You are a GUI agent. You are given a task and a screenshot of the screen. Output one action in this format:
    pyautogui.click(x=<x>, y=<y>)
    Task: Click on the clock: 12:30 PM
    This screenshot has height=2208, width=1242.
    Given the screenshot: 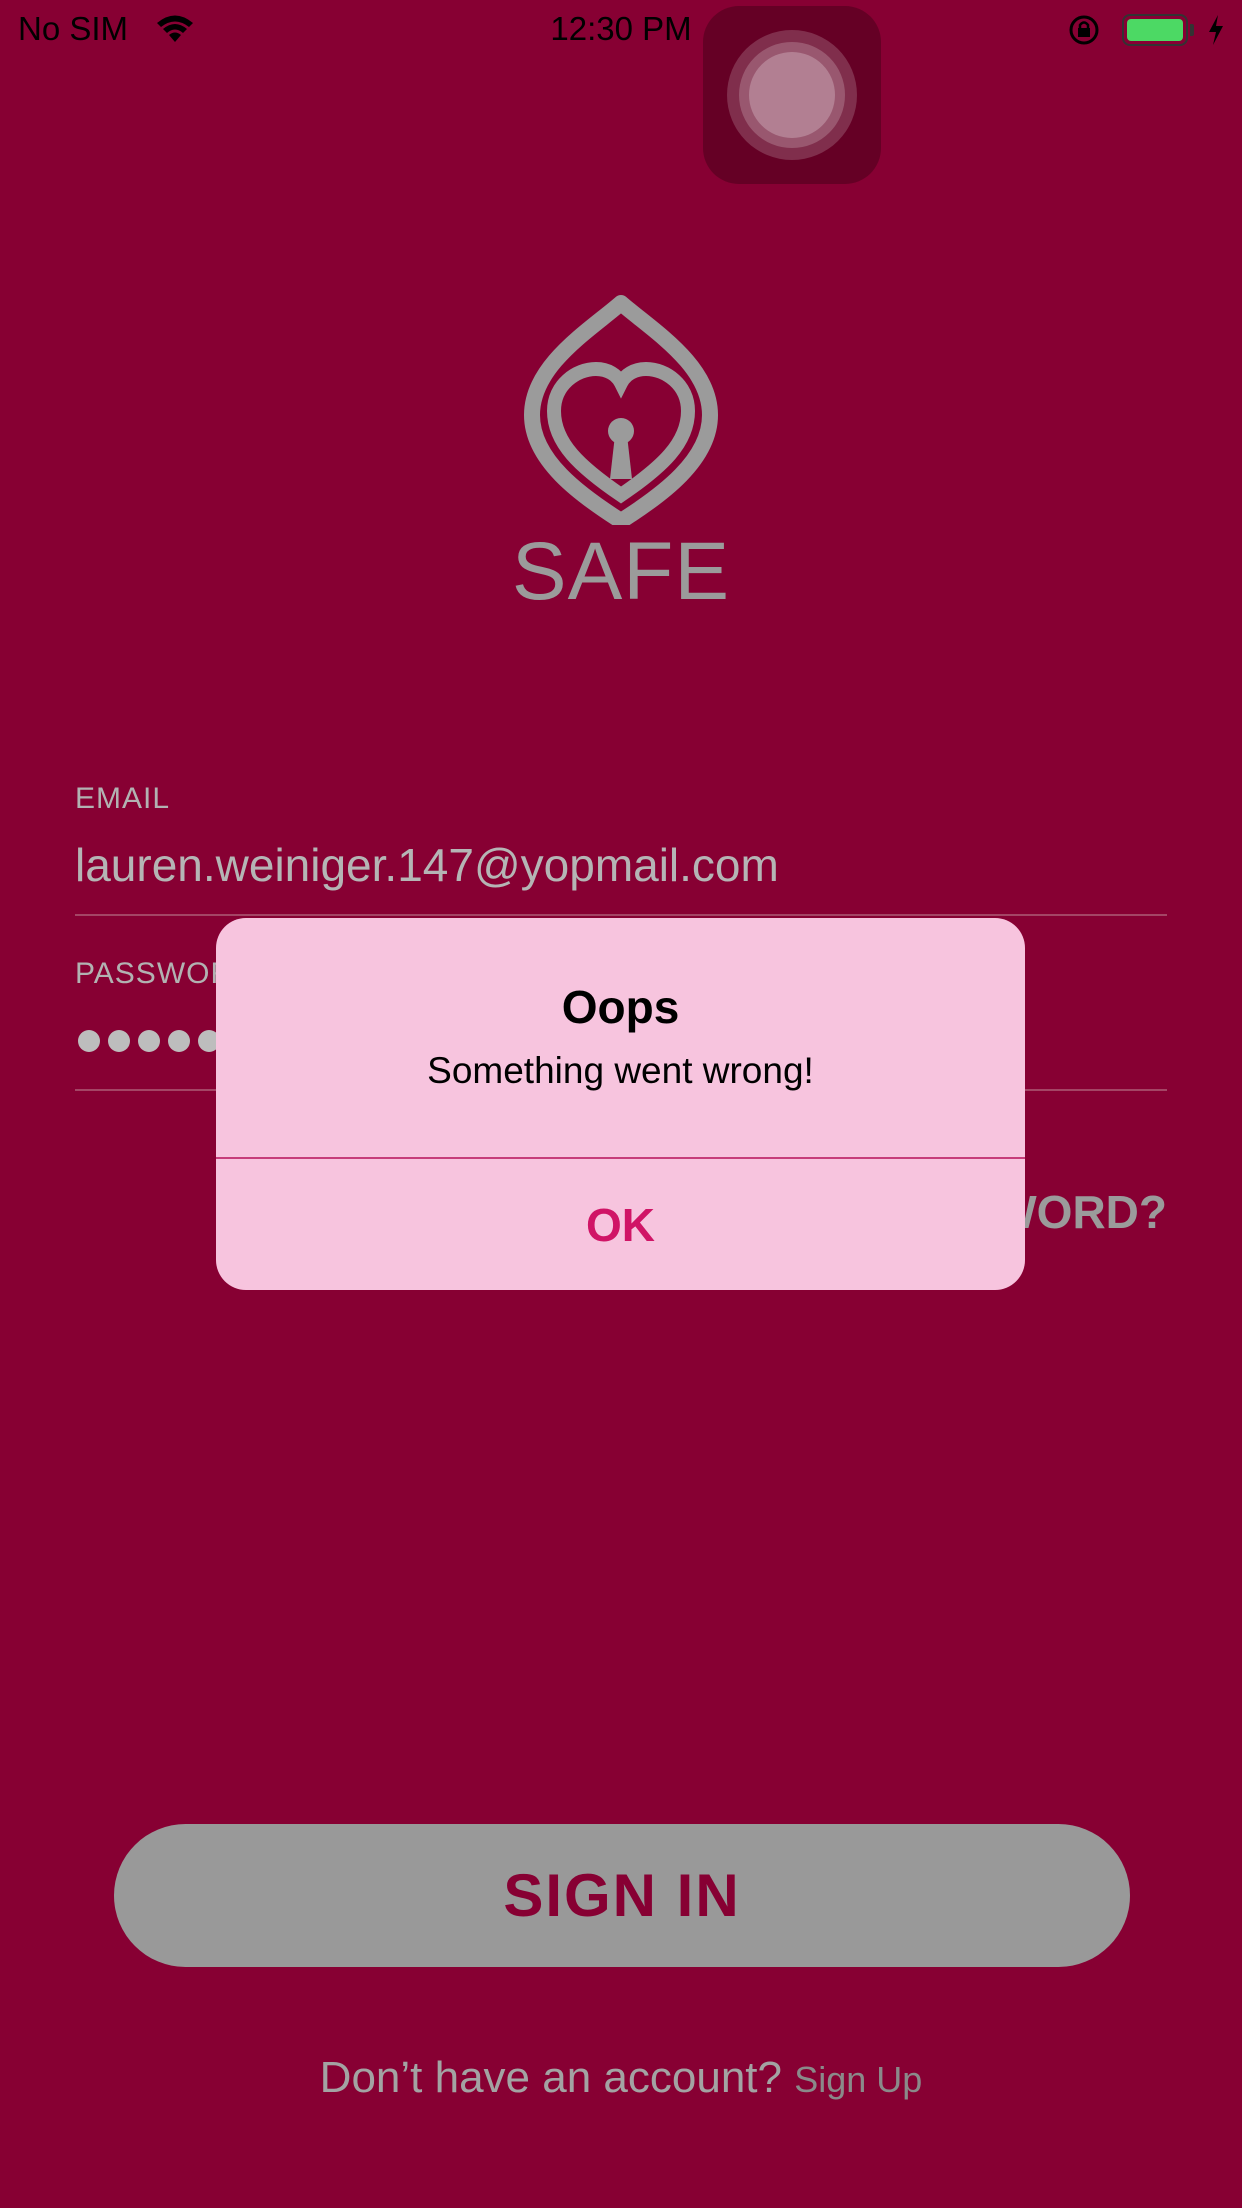 What is the action you would take?
    pyautogui.click(x=621, y=28)
    